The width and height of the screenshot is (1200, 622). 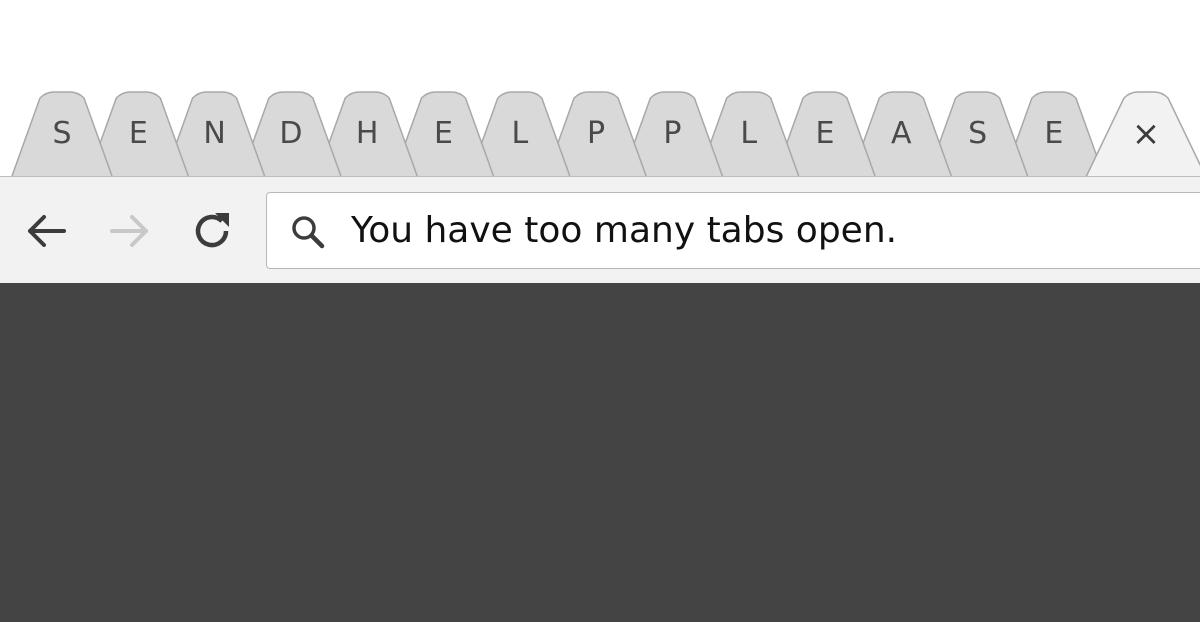 What do you see at coordinates (214, 133) in the screenshot?
I see `tab-label: N` at bounding box center [214, 133].